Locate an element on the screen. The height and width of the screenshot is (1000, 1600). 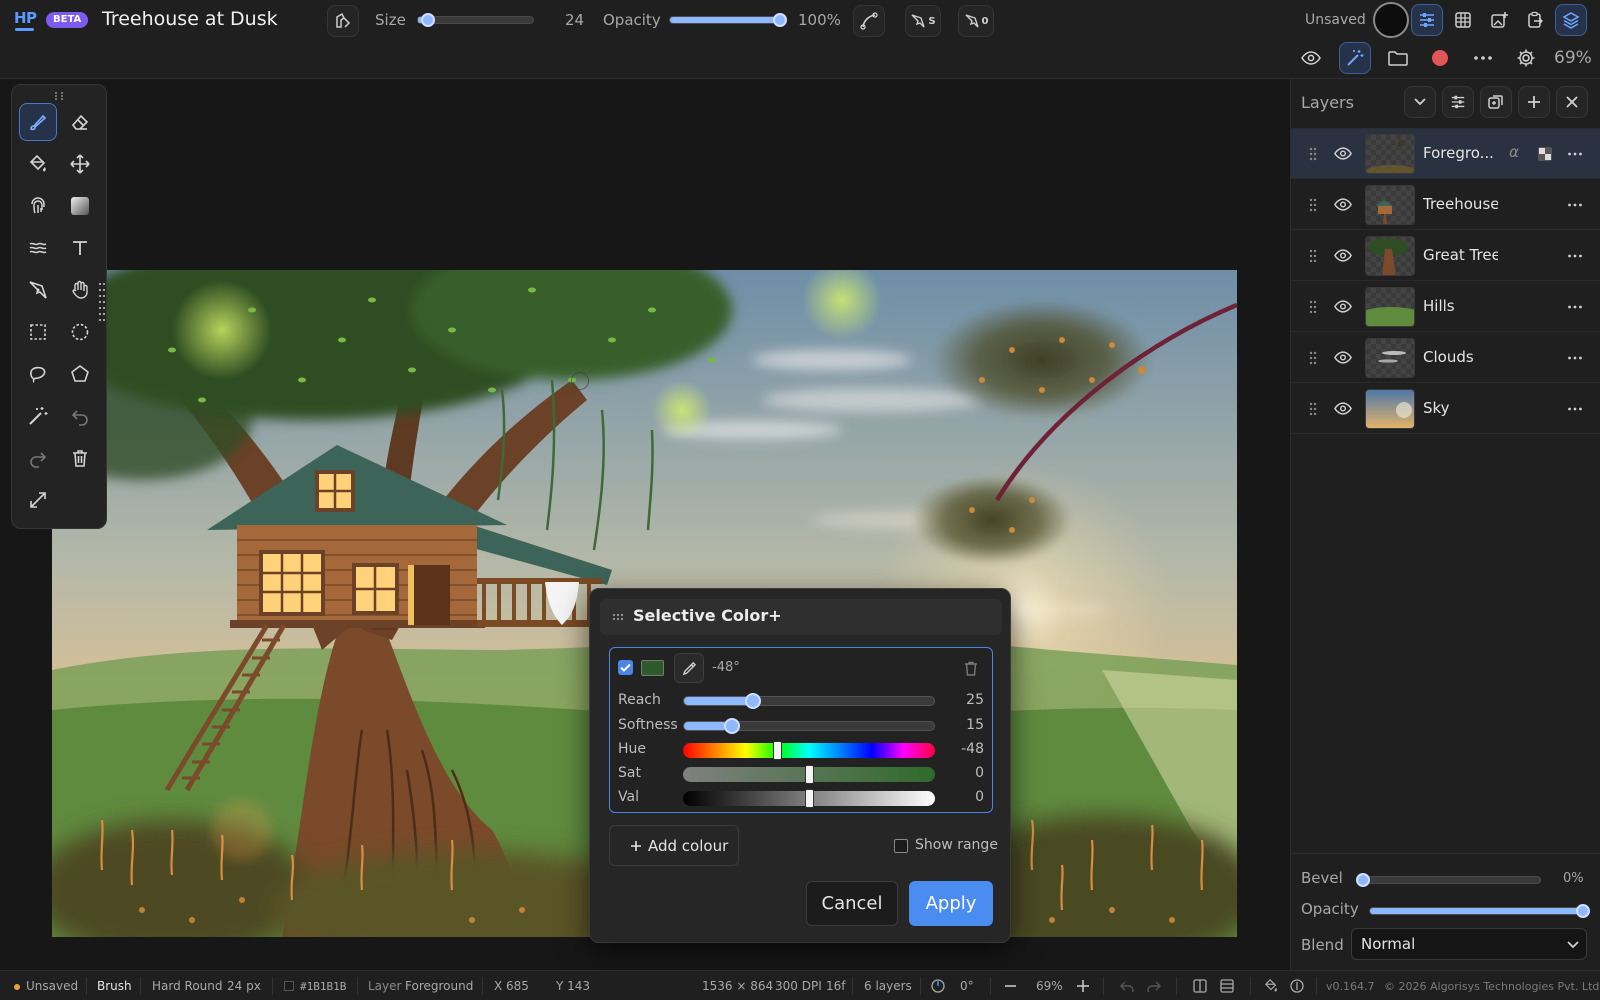
rotation-icon is located at coordinates (938, 986).